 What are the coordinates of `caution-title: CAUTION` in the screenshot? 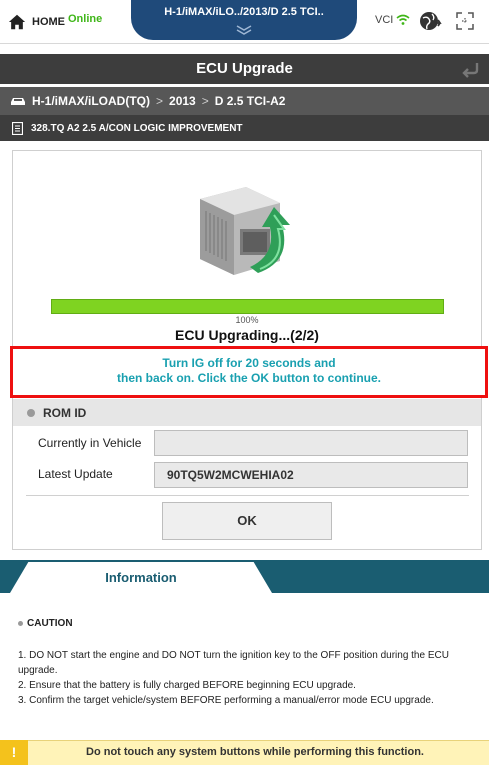 It's located at (50, 623).